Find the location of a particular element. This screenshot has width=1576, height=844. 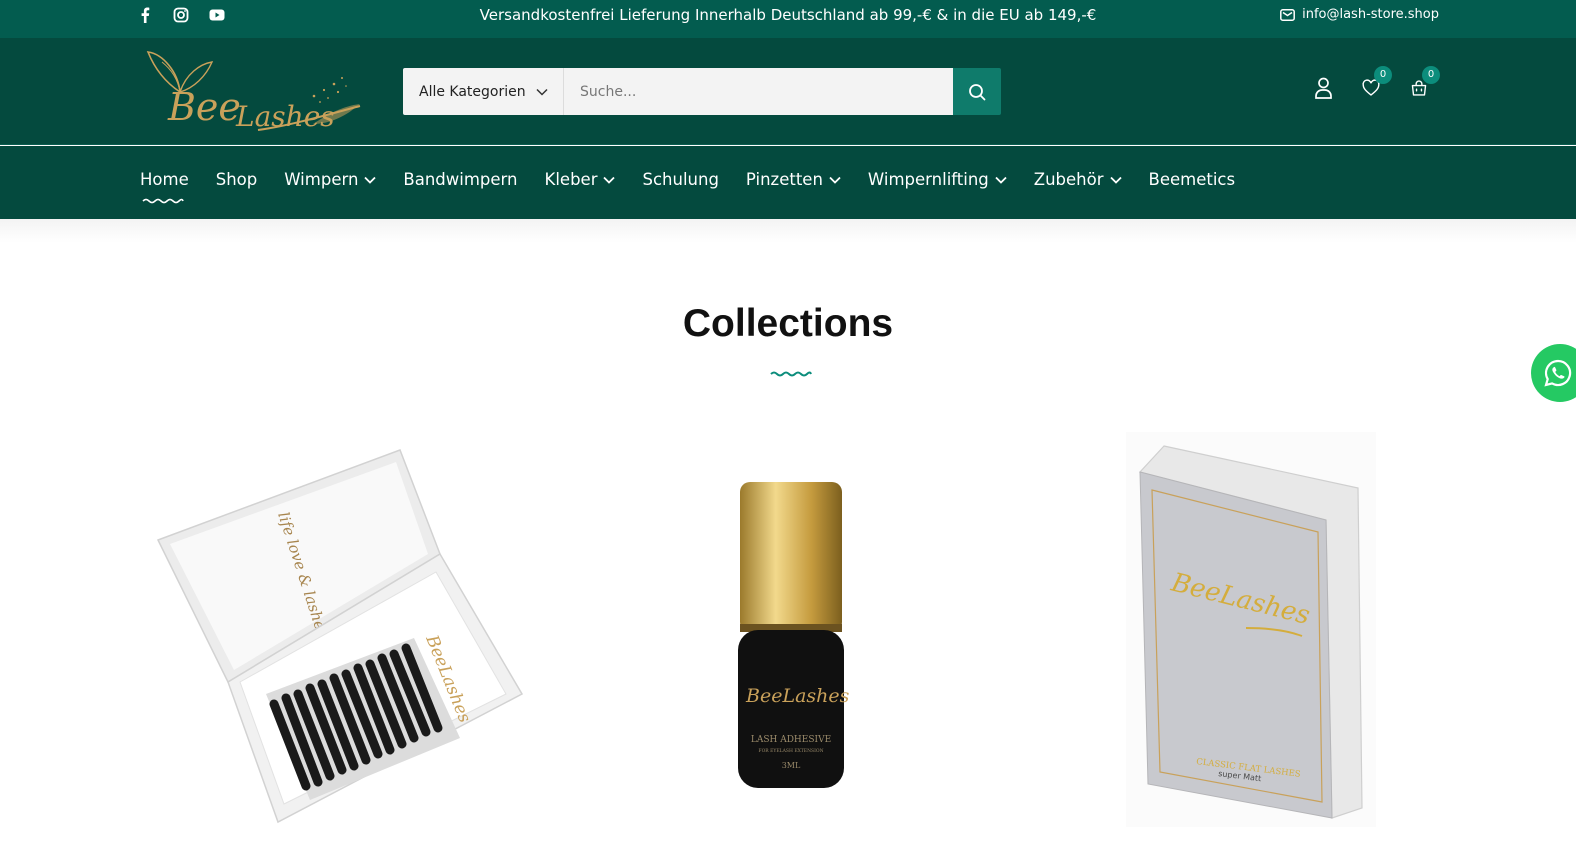

nav-item-shop: Shop is located at coordinates (237, 179).